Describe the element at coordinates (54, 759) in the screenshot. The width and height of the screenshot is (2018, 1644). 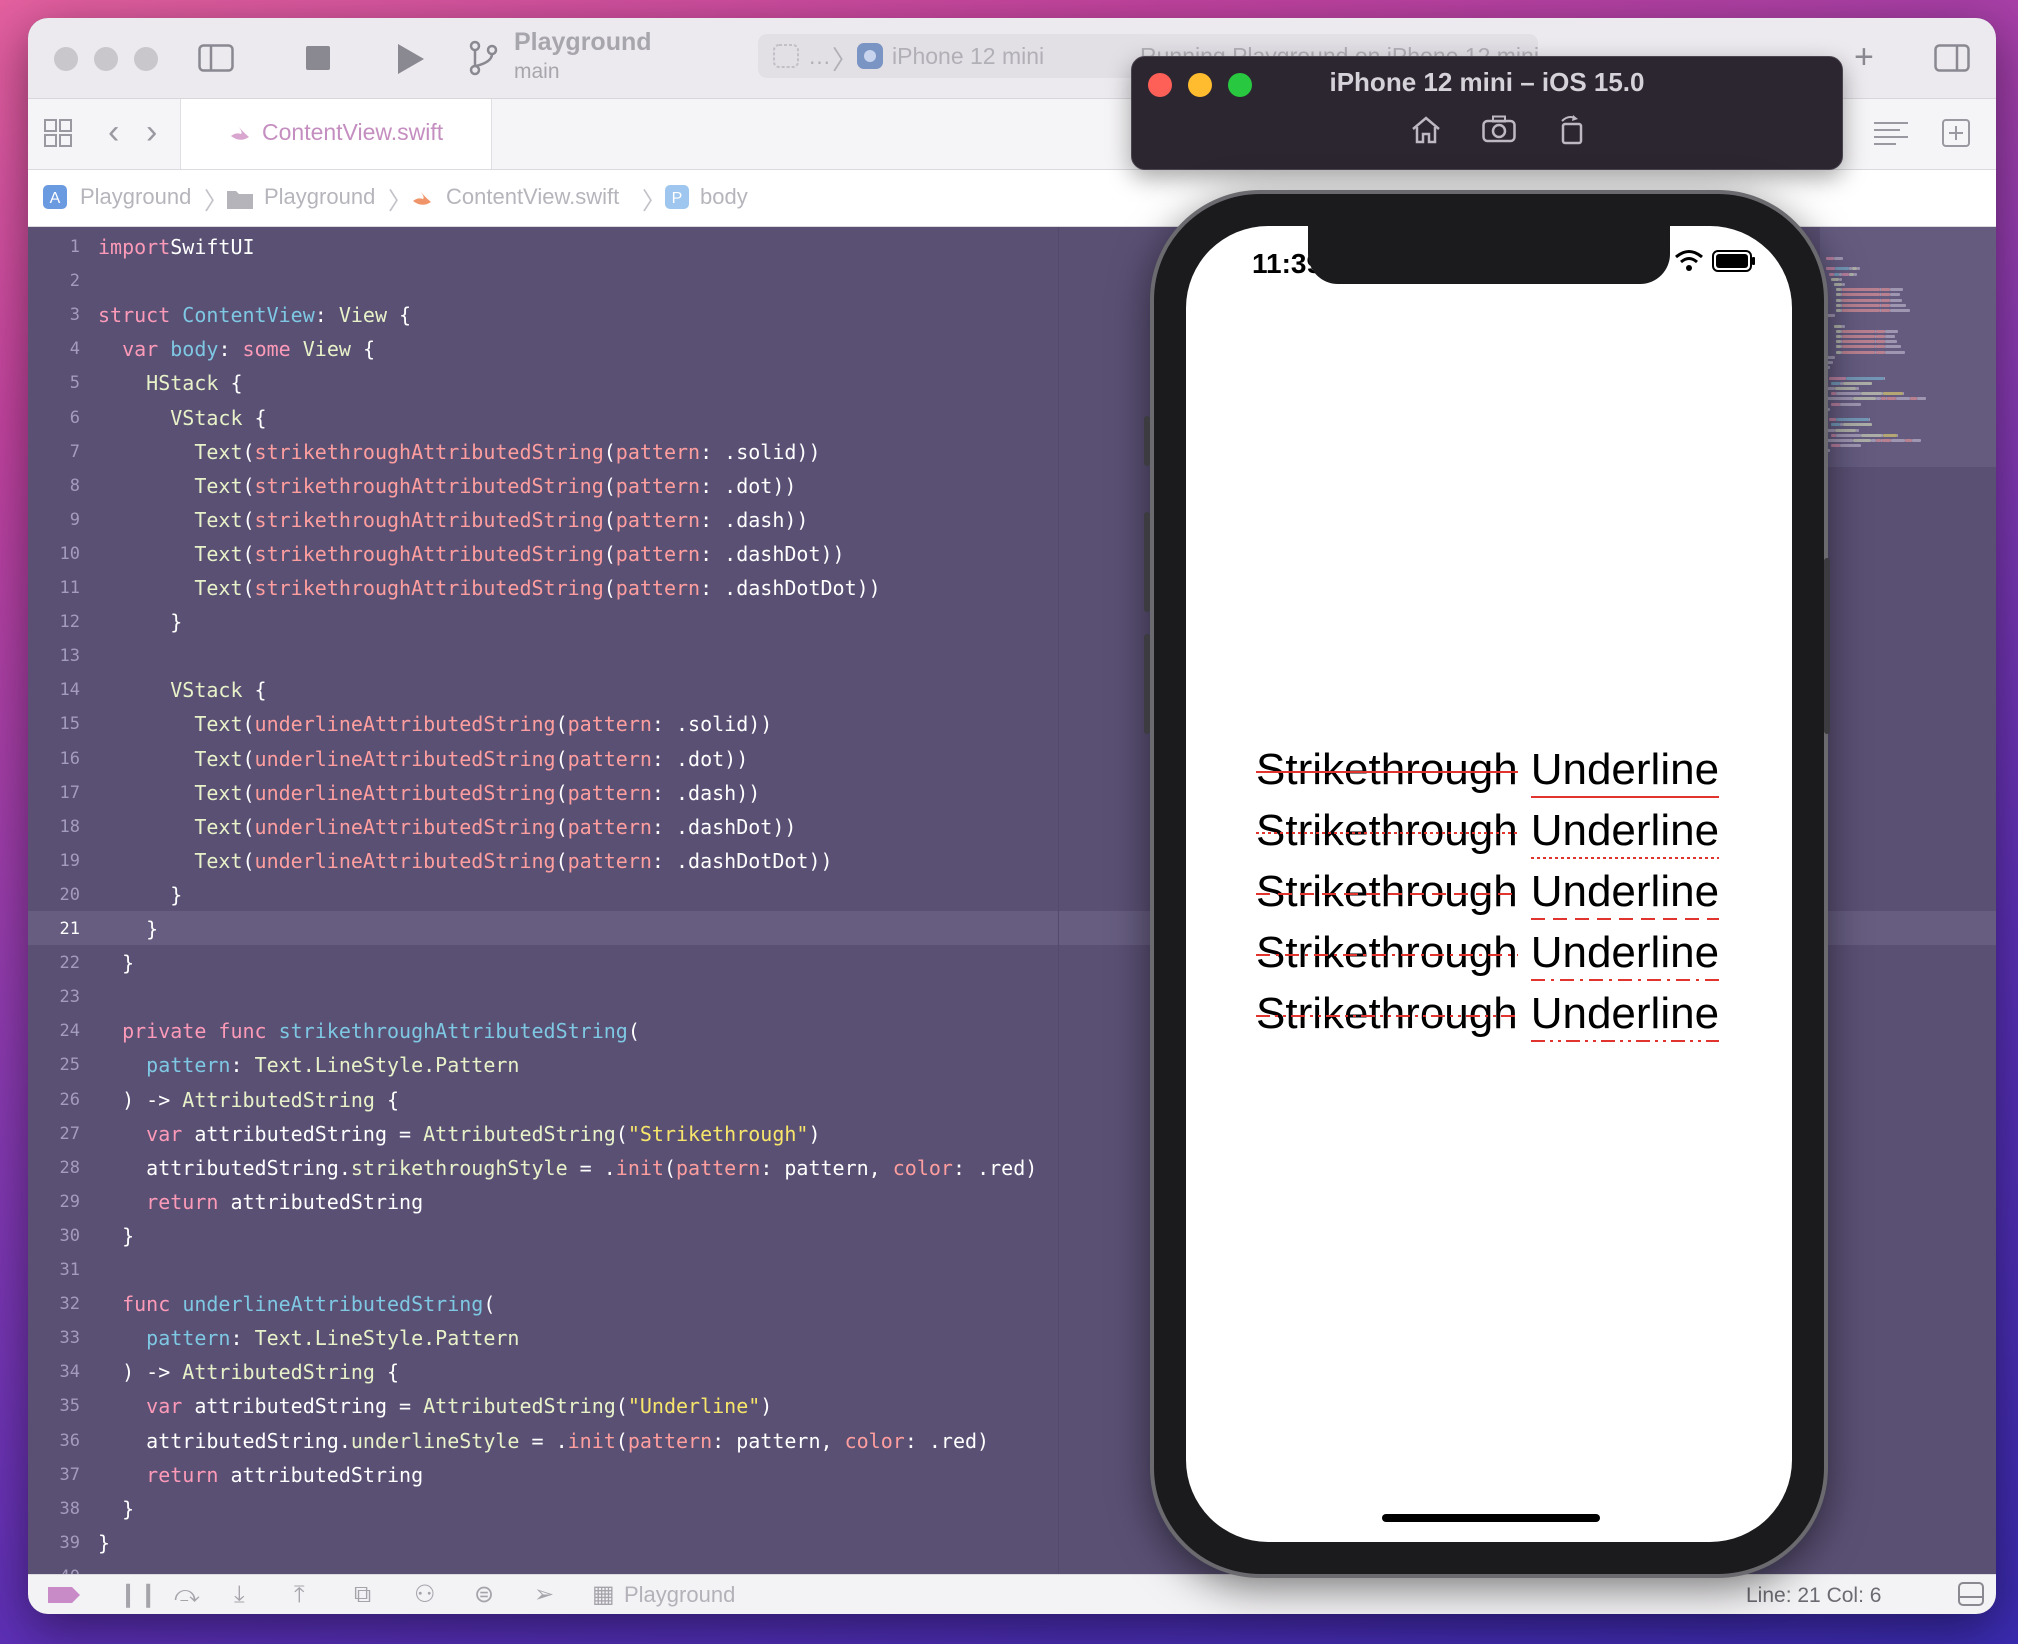
I see `line-number: 16` at that location.